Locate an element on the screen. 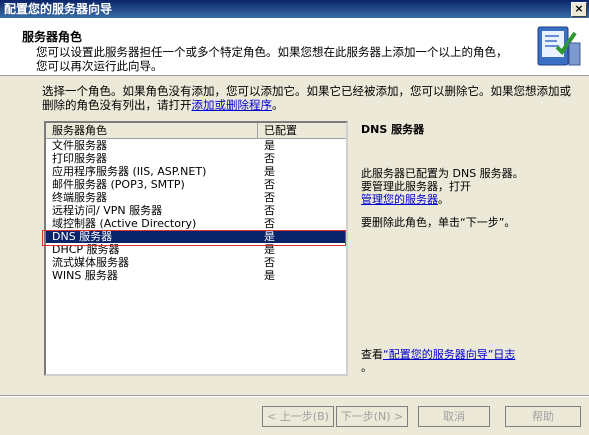 The height and width of the screenshot is (435, 589). detail-description: 此服务器已配置为 DNS 服务器。 要管理此服务器，打开 管理您的服务器。 is located at coordinates (468, 186).